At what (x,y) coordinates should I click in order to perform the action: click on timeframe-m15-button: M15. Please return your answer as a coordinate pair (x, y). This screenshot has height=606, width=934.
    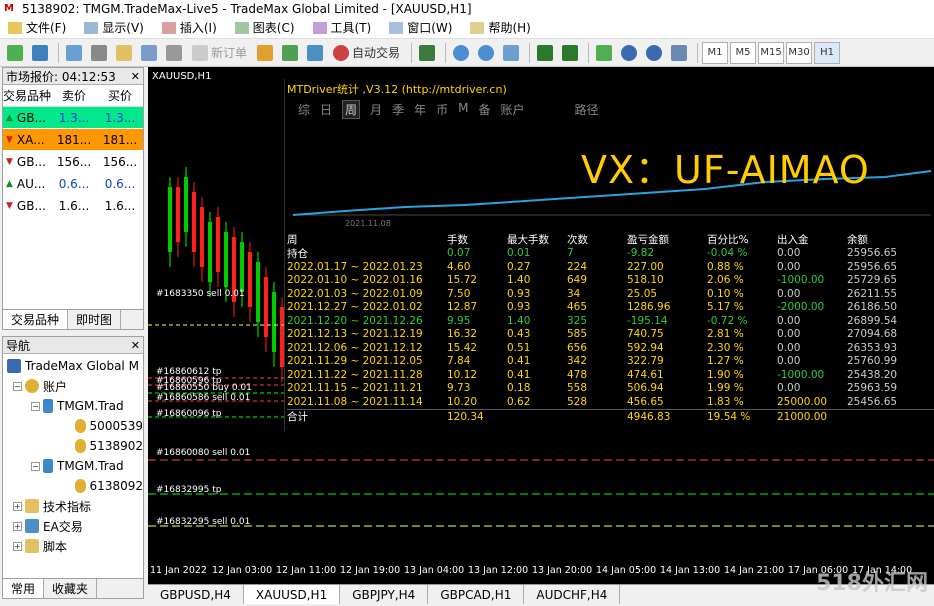
    Looking at the image, I should click on (771, 52).